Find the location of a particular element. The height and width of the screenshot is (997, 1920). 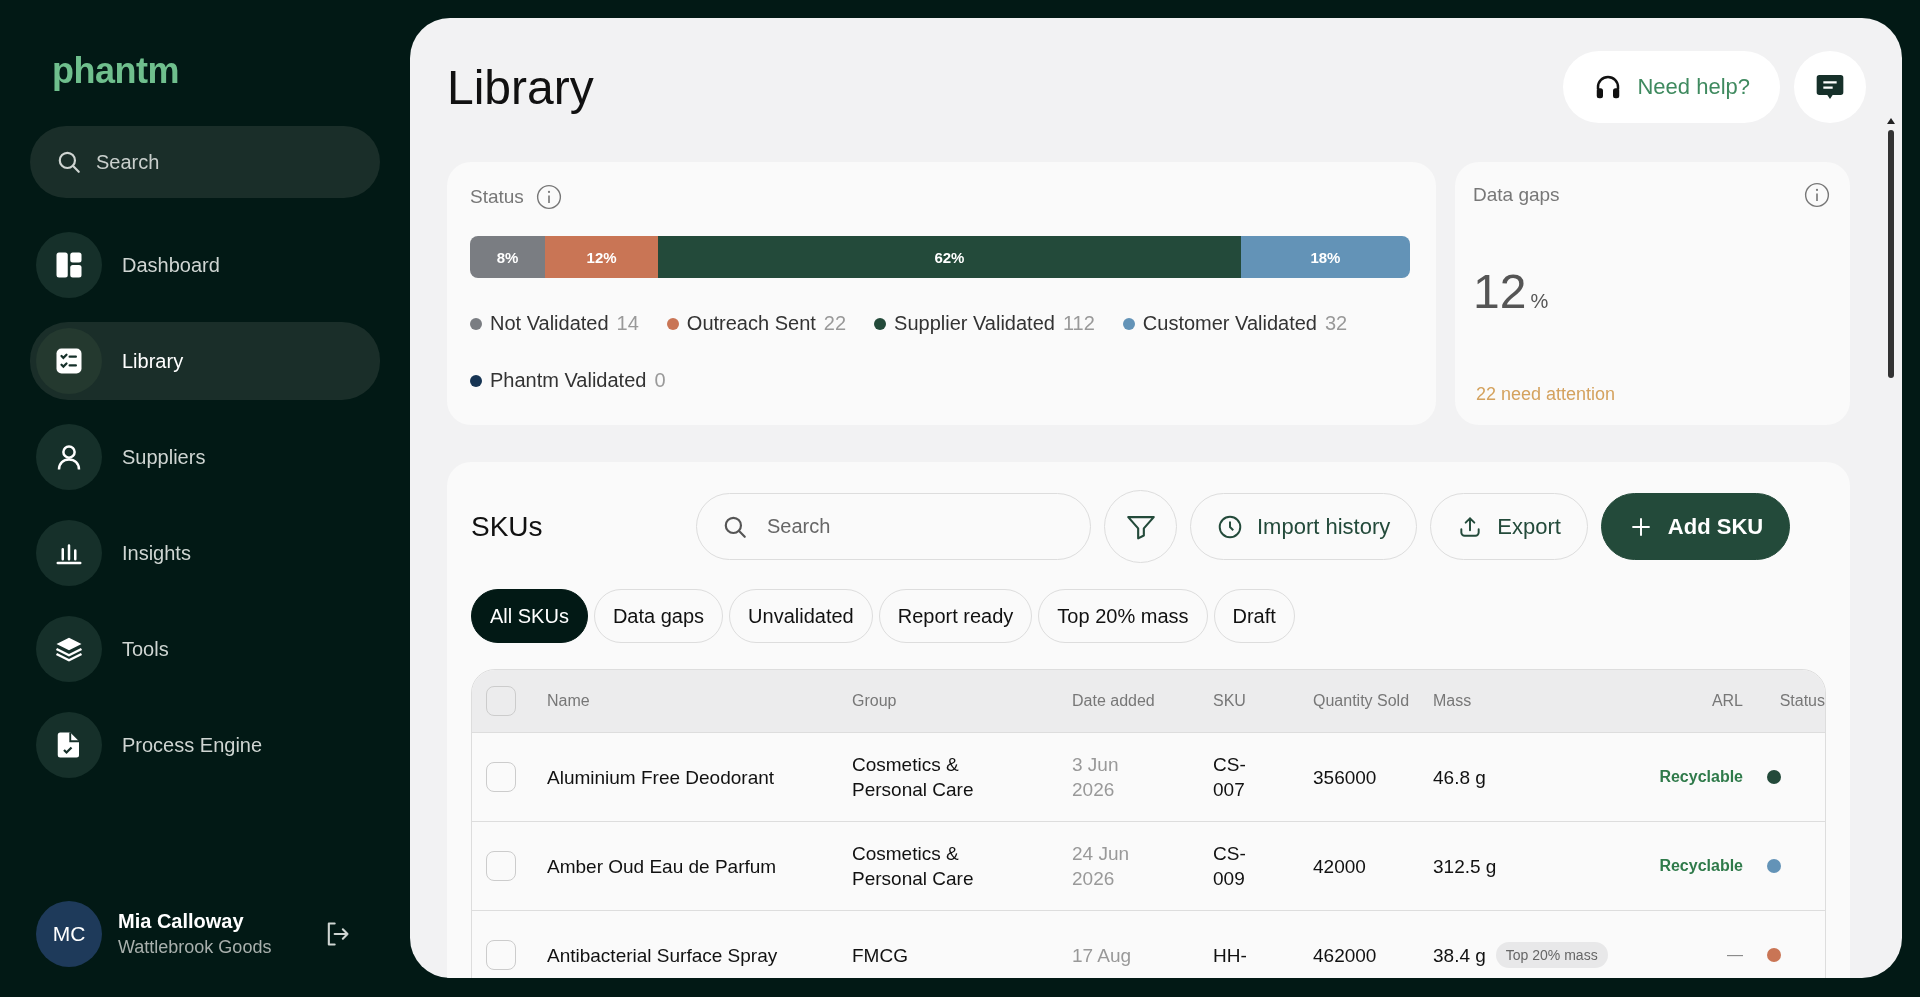

table-cell-text: Aluminium Free Deodorant is located at coordinates (661, 777).